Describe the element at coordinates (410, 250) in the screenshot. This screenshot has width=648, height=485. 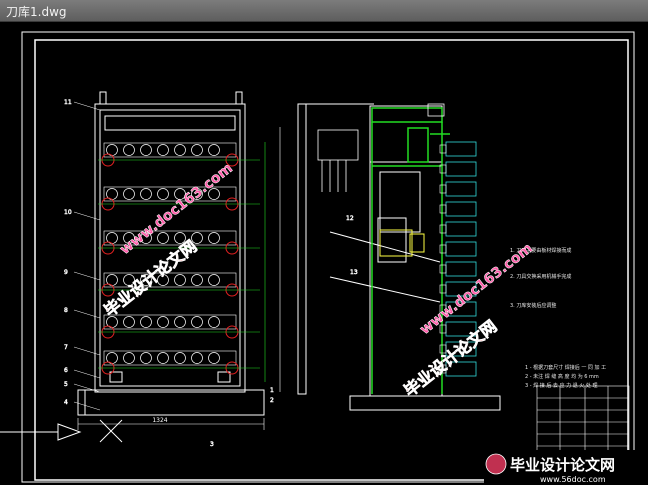
I see `side-view-green-structure` at that location.